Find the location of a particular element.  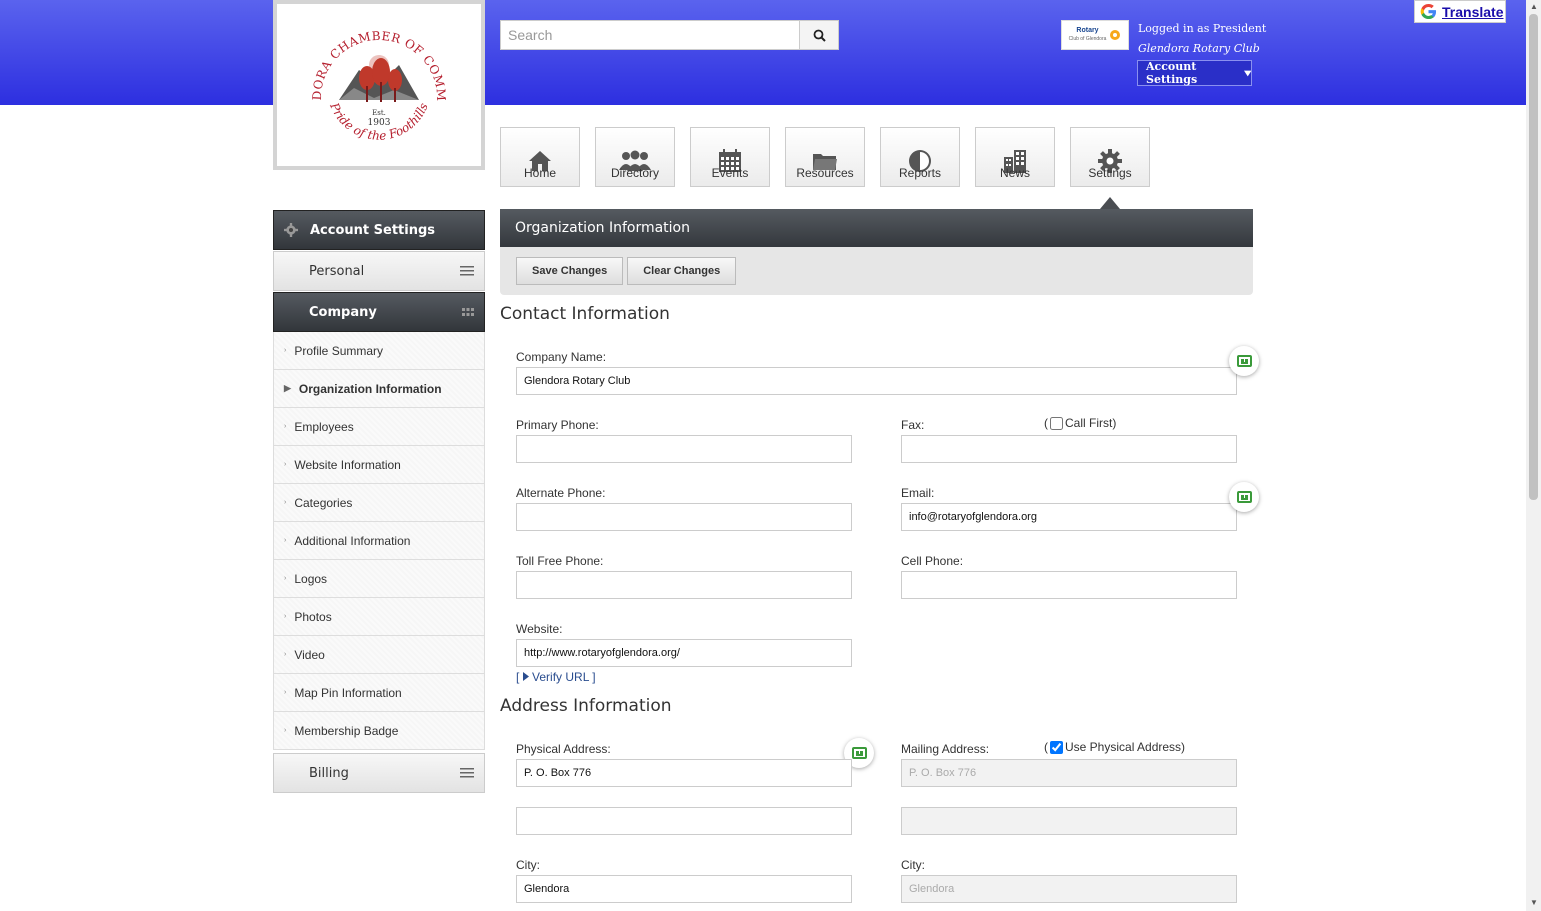

mailing-address-line1-field is located at coordinates (1069, 773).